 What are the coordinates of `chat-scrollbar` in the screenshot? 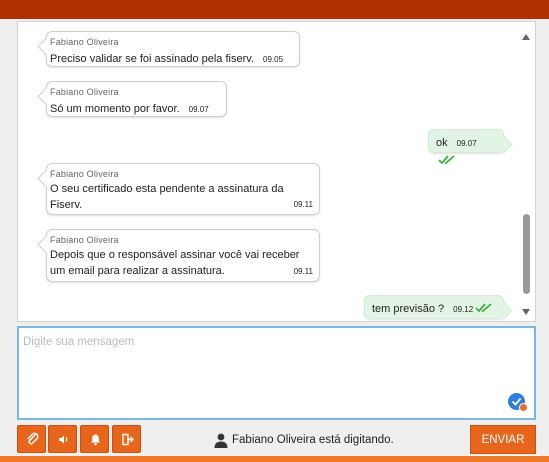 It's located at (526, 172).